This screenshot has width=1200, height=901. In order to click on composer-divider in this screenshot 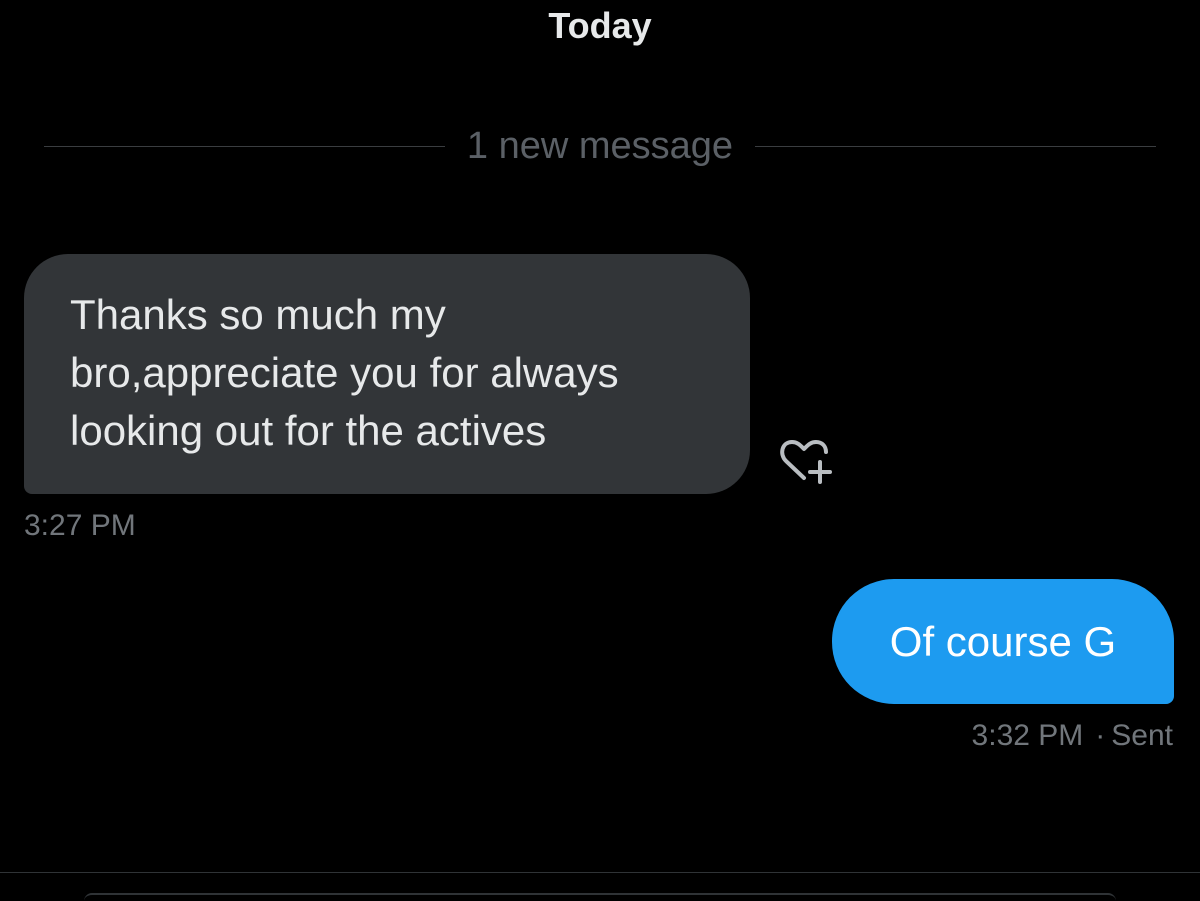, I will do `click(600, 872)`.